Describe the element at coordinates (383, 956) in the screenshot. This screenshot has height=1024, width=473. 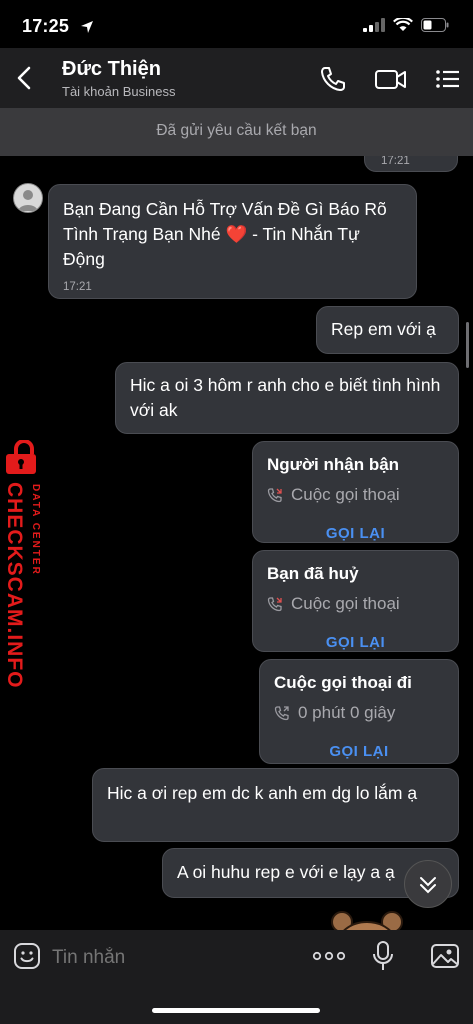
I see `microphone-icon` at that location.